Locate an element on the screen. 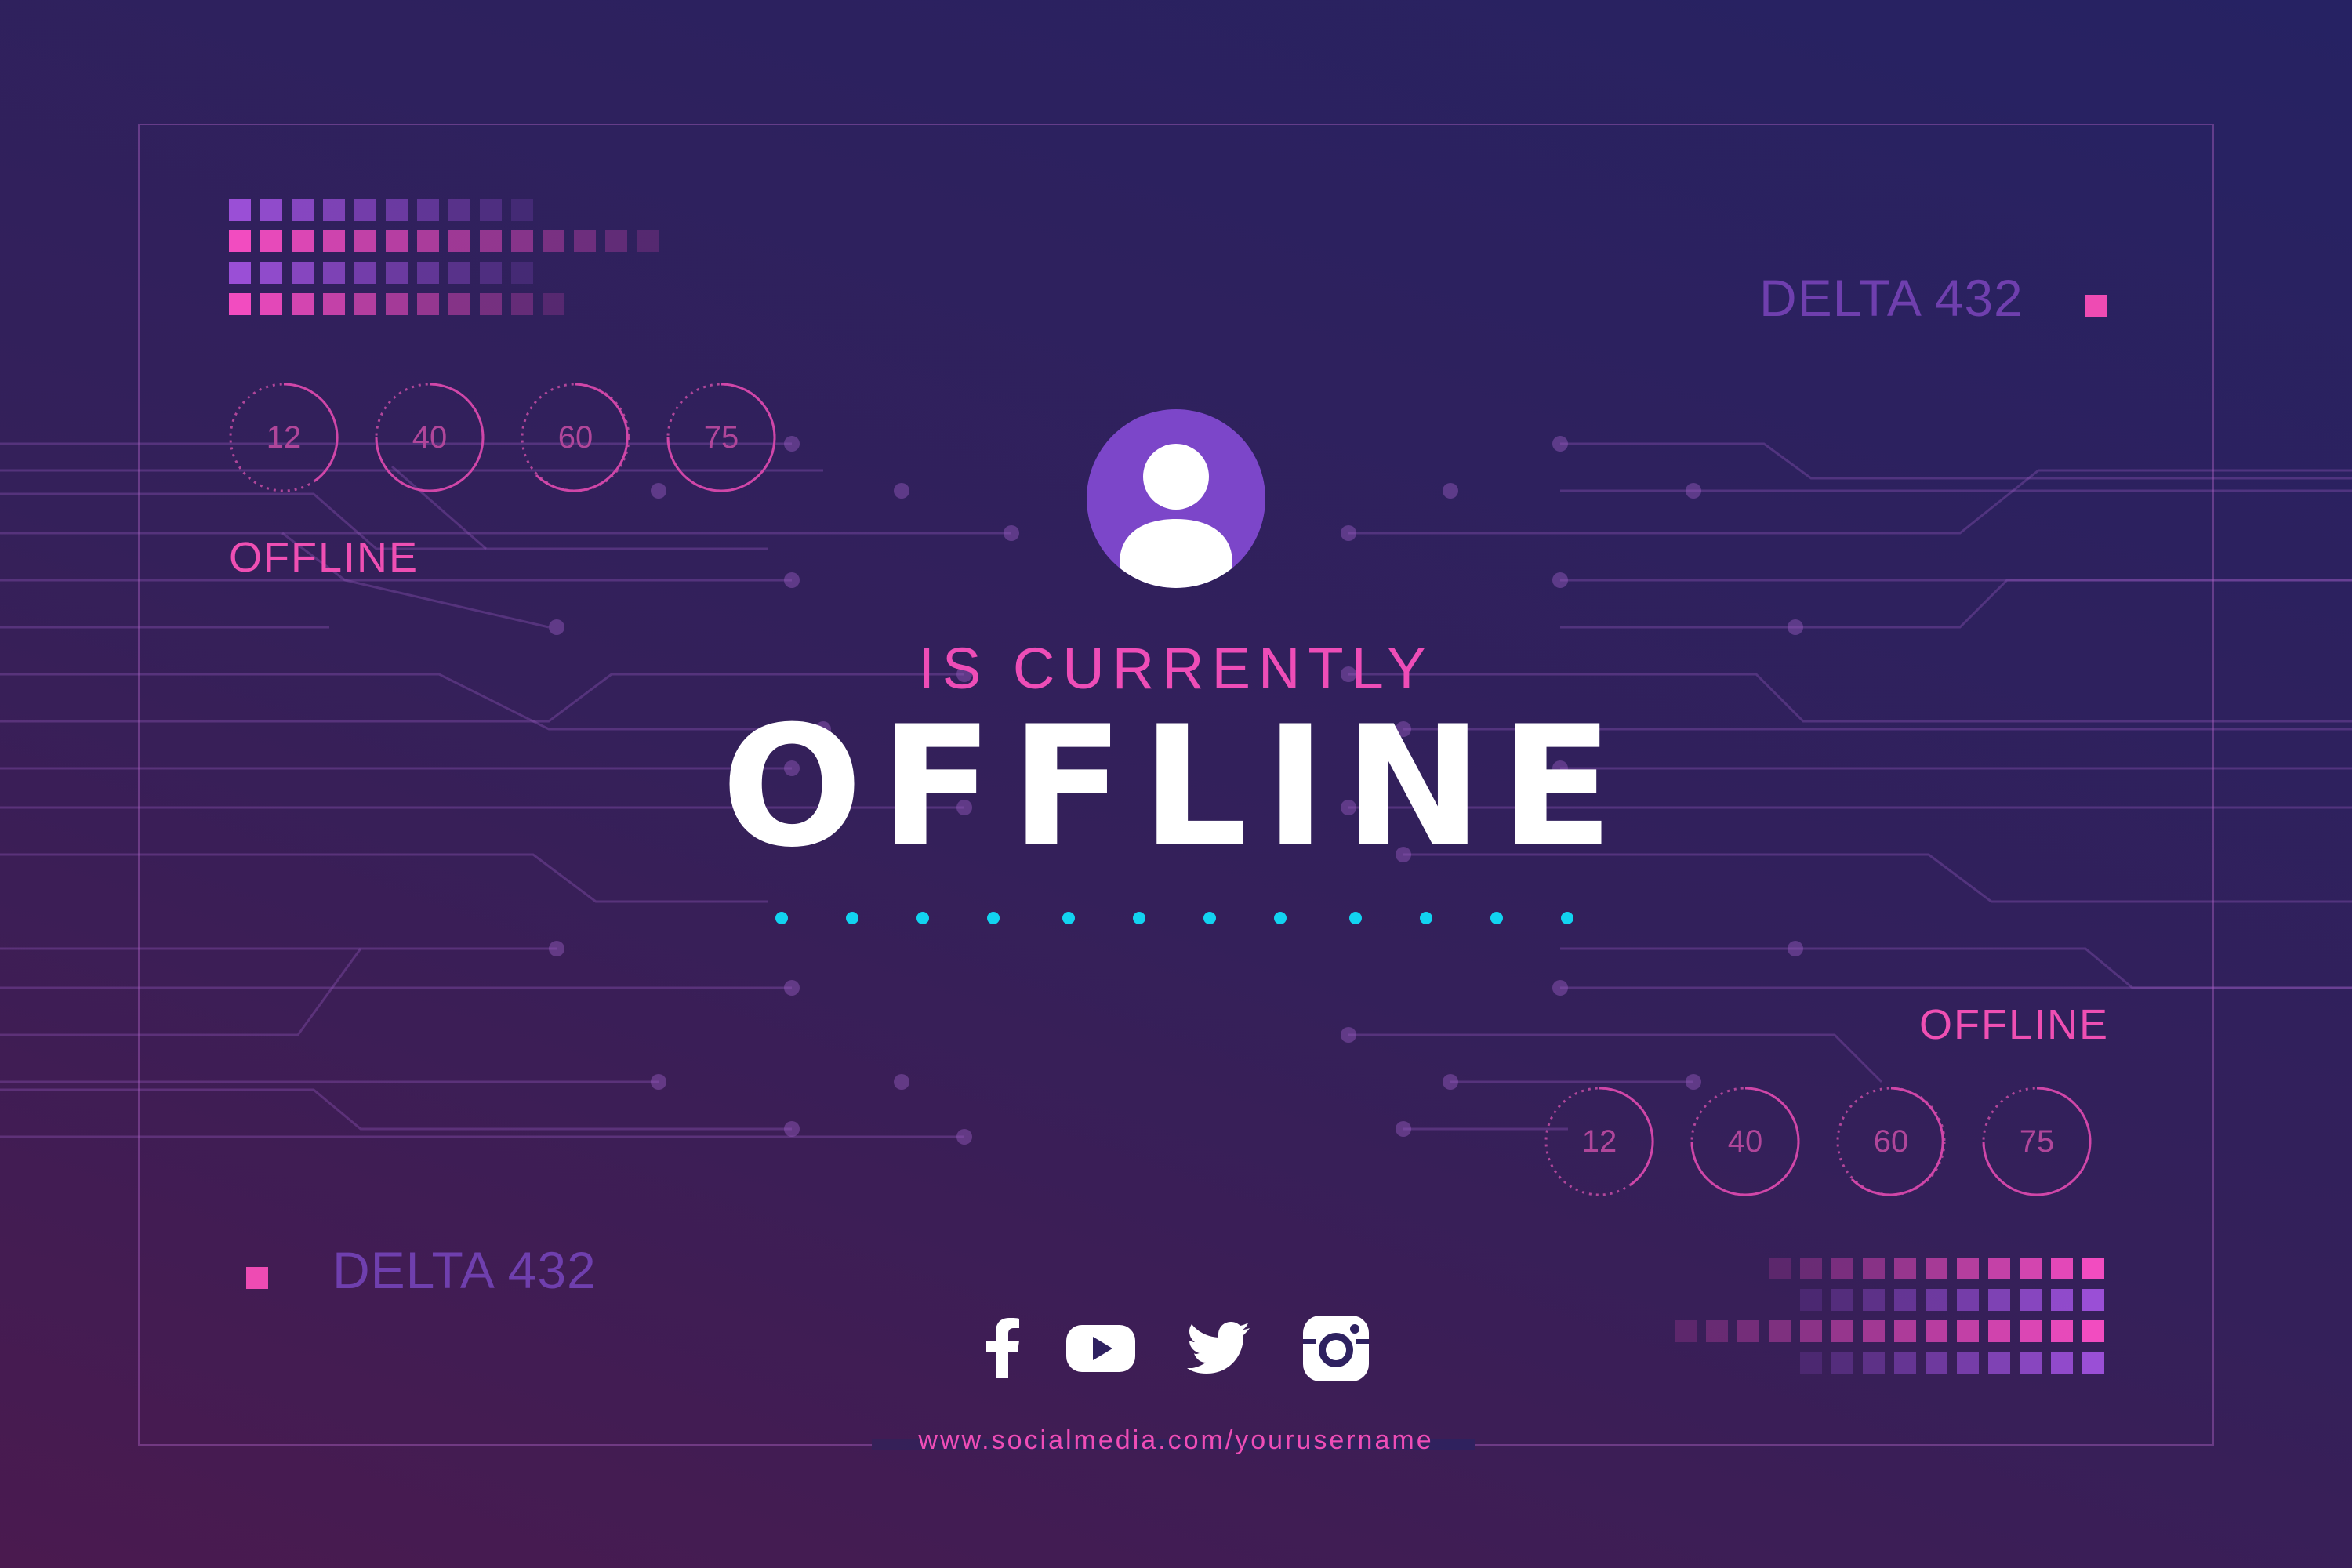 The image size is (2352, 1568). dial-value: 75 is located at coordinates (721, 437).